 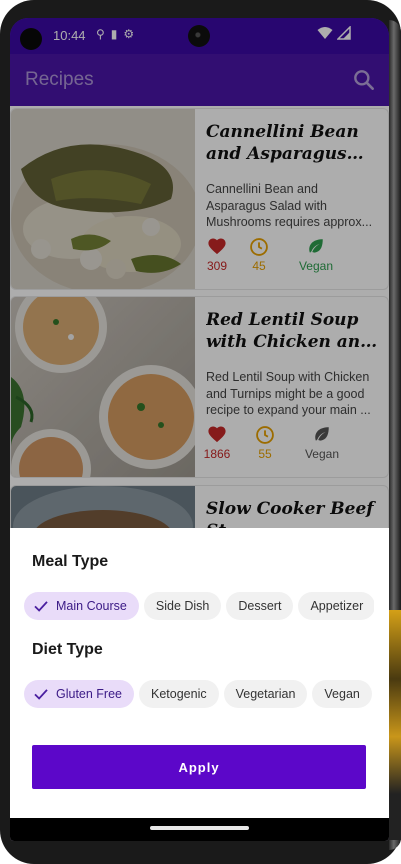 I want to click on wifi-icon, so click(x=325, y=33).